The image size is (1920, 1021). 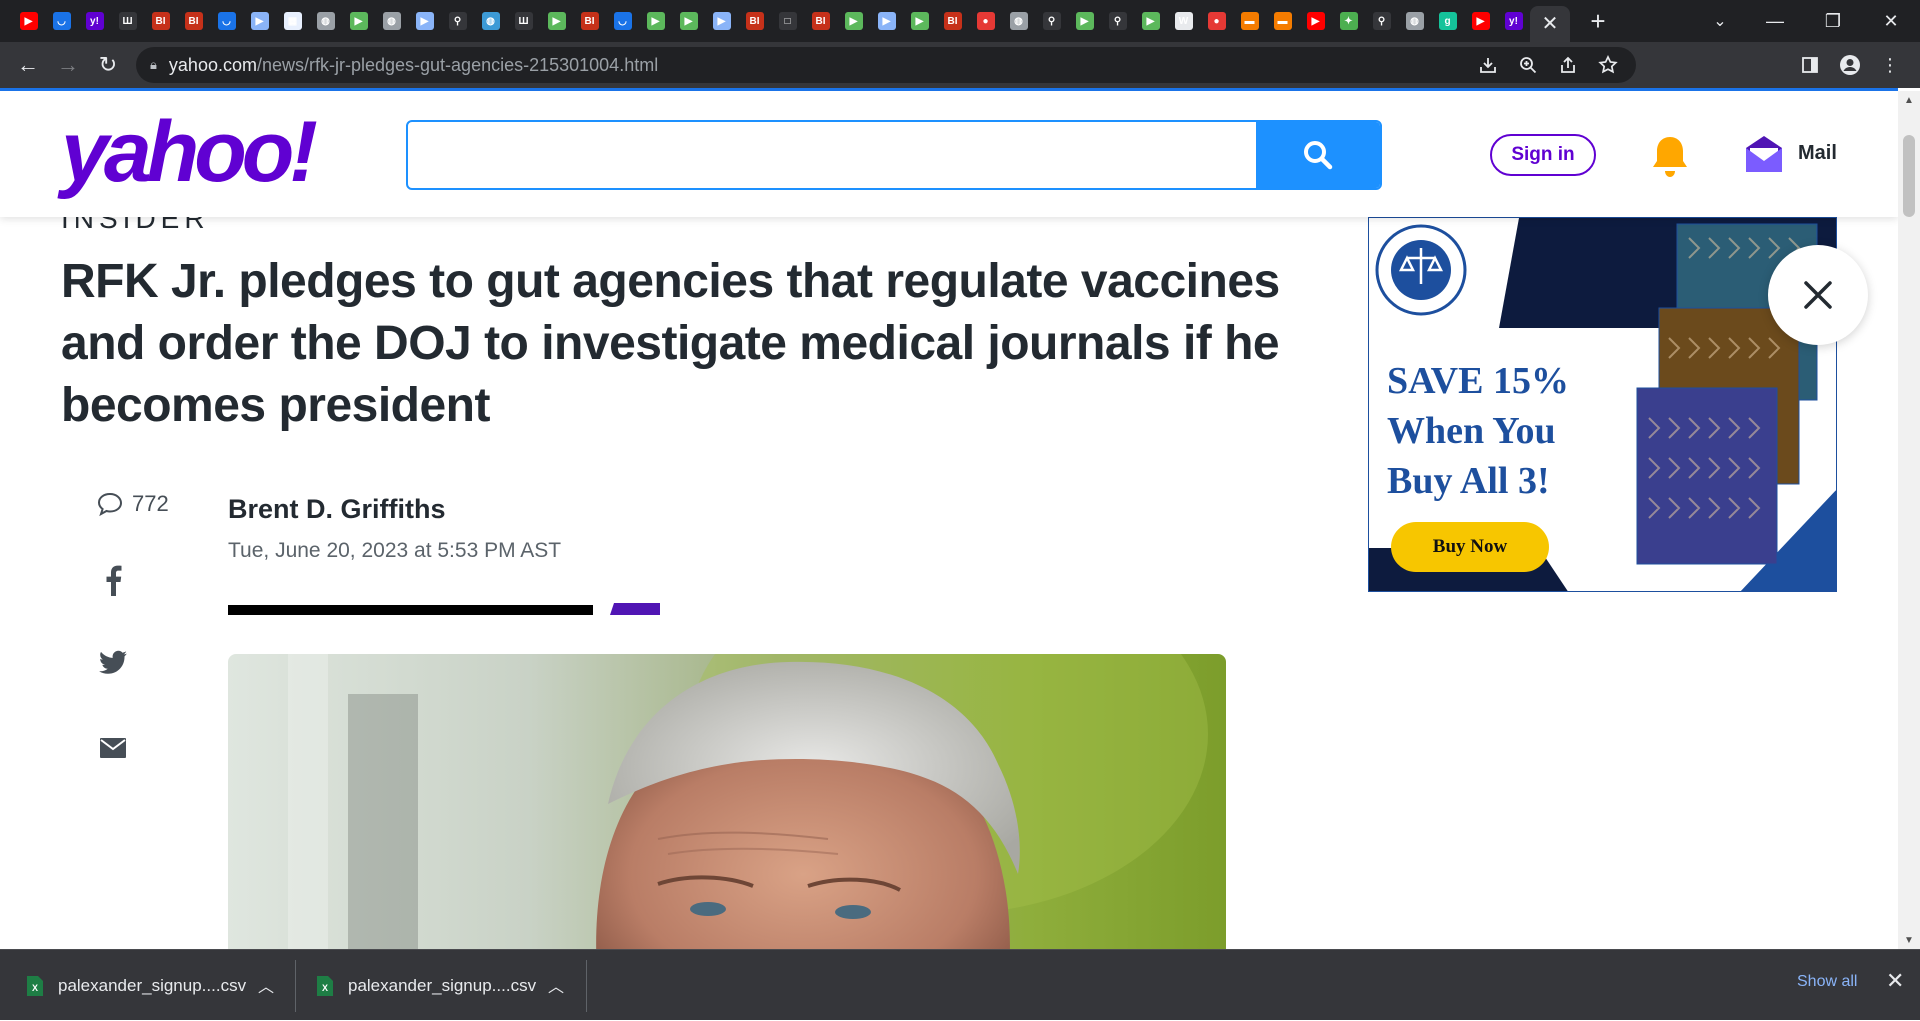 What do you see at coordinates (1890, 65) in the screenshot?
I see `menu-icon: ⋮` at bounding box center [1890, 65].